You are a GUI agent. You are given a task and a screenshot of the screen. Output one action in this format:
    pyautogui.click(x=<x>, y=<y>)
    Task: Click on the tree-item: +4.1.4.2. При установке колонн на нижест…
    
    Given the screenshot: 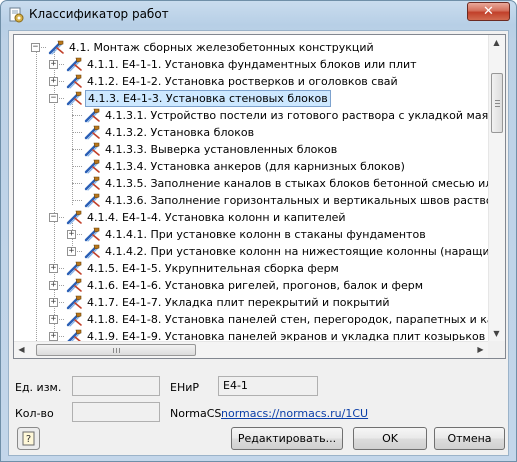 What is the action you would take?
    pyautogui.click(x=259, y=251)
    